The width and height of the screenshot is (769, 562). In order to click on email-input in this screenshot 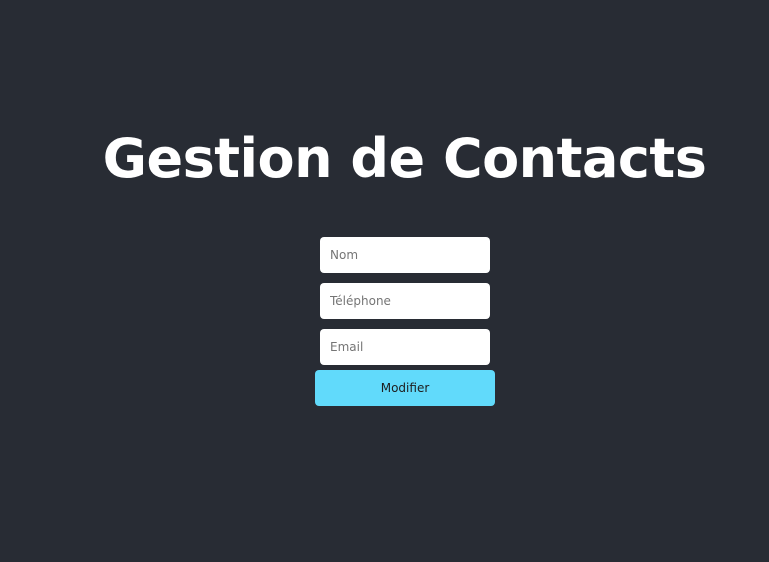, I will do `click(405, 347)`.